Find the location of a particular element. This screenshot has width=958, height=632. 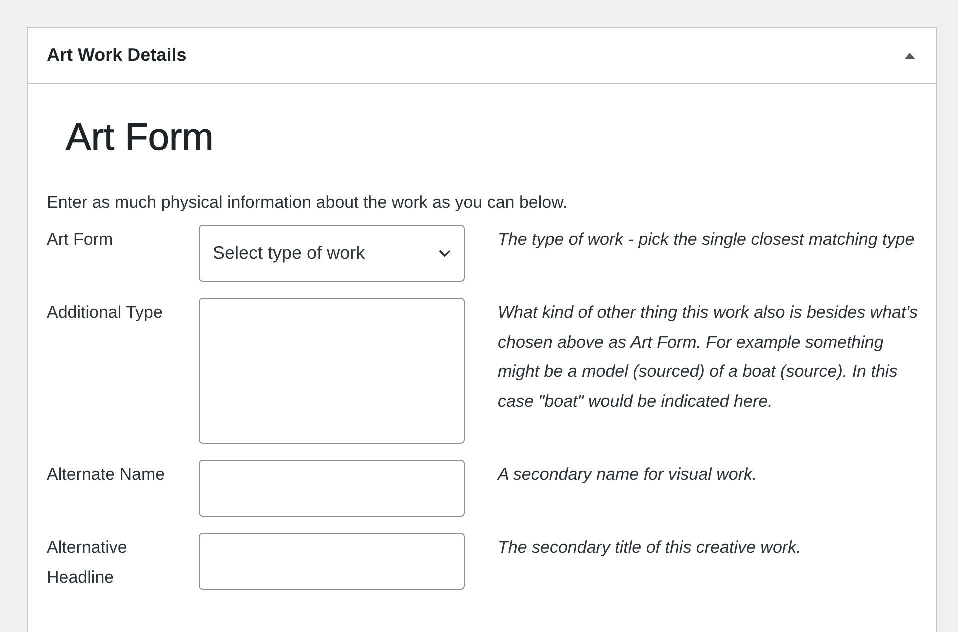

field-description: The secondary title of this creative work. is located at coordinates (650, 548).